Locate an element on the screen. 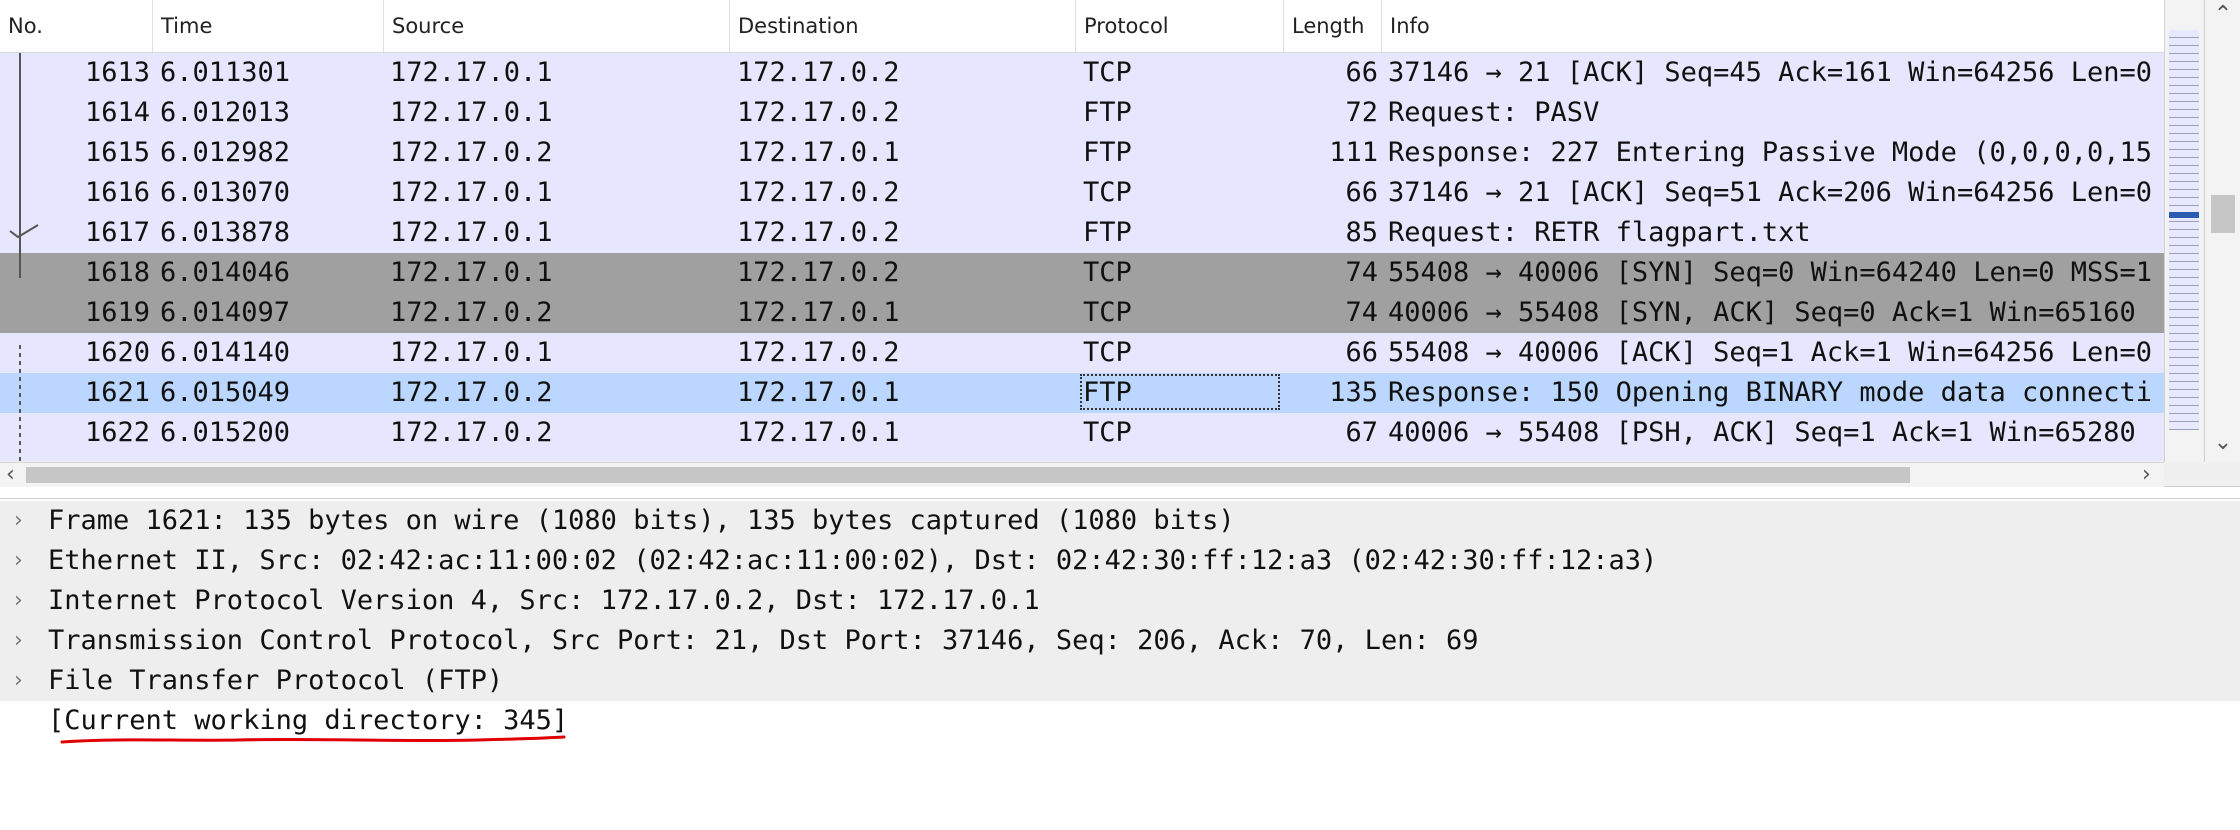 The image size is (2240, 830). vertical-scrollbar: ⌃ ⌄ is located at coordinates (2222, 231).